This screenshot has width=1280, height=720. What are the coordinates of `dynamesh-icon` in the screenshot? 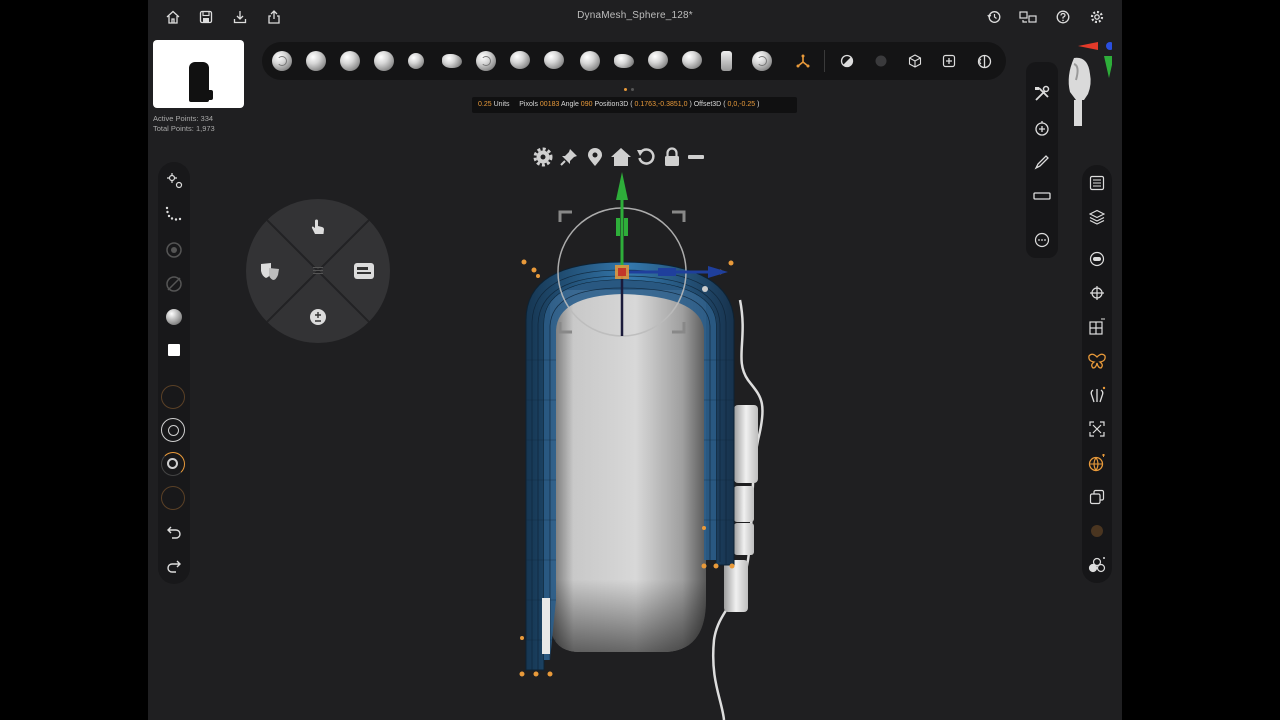 It's located at (1097, 259).